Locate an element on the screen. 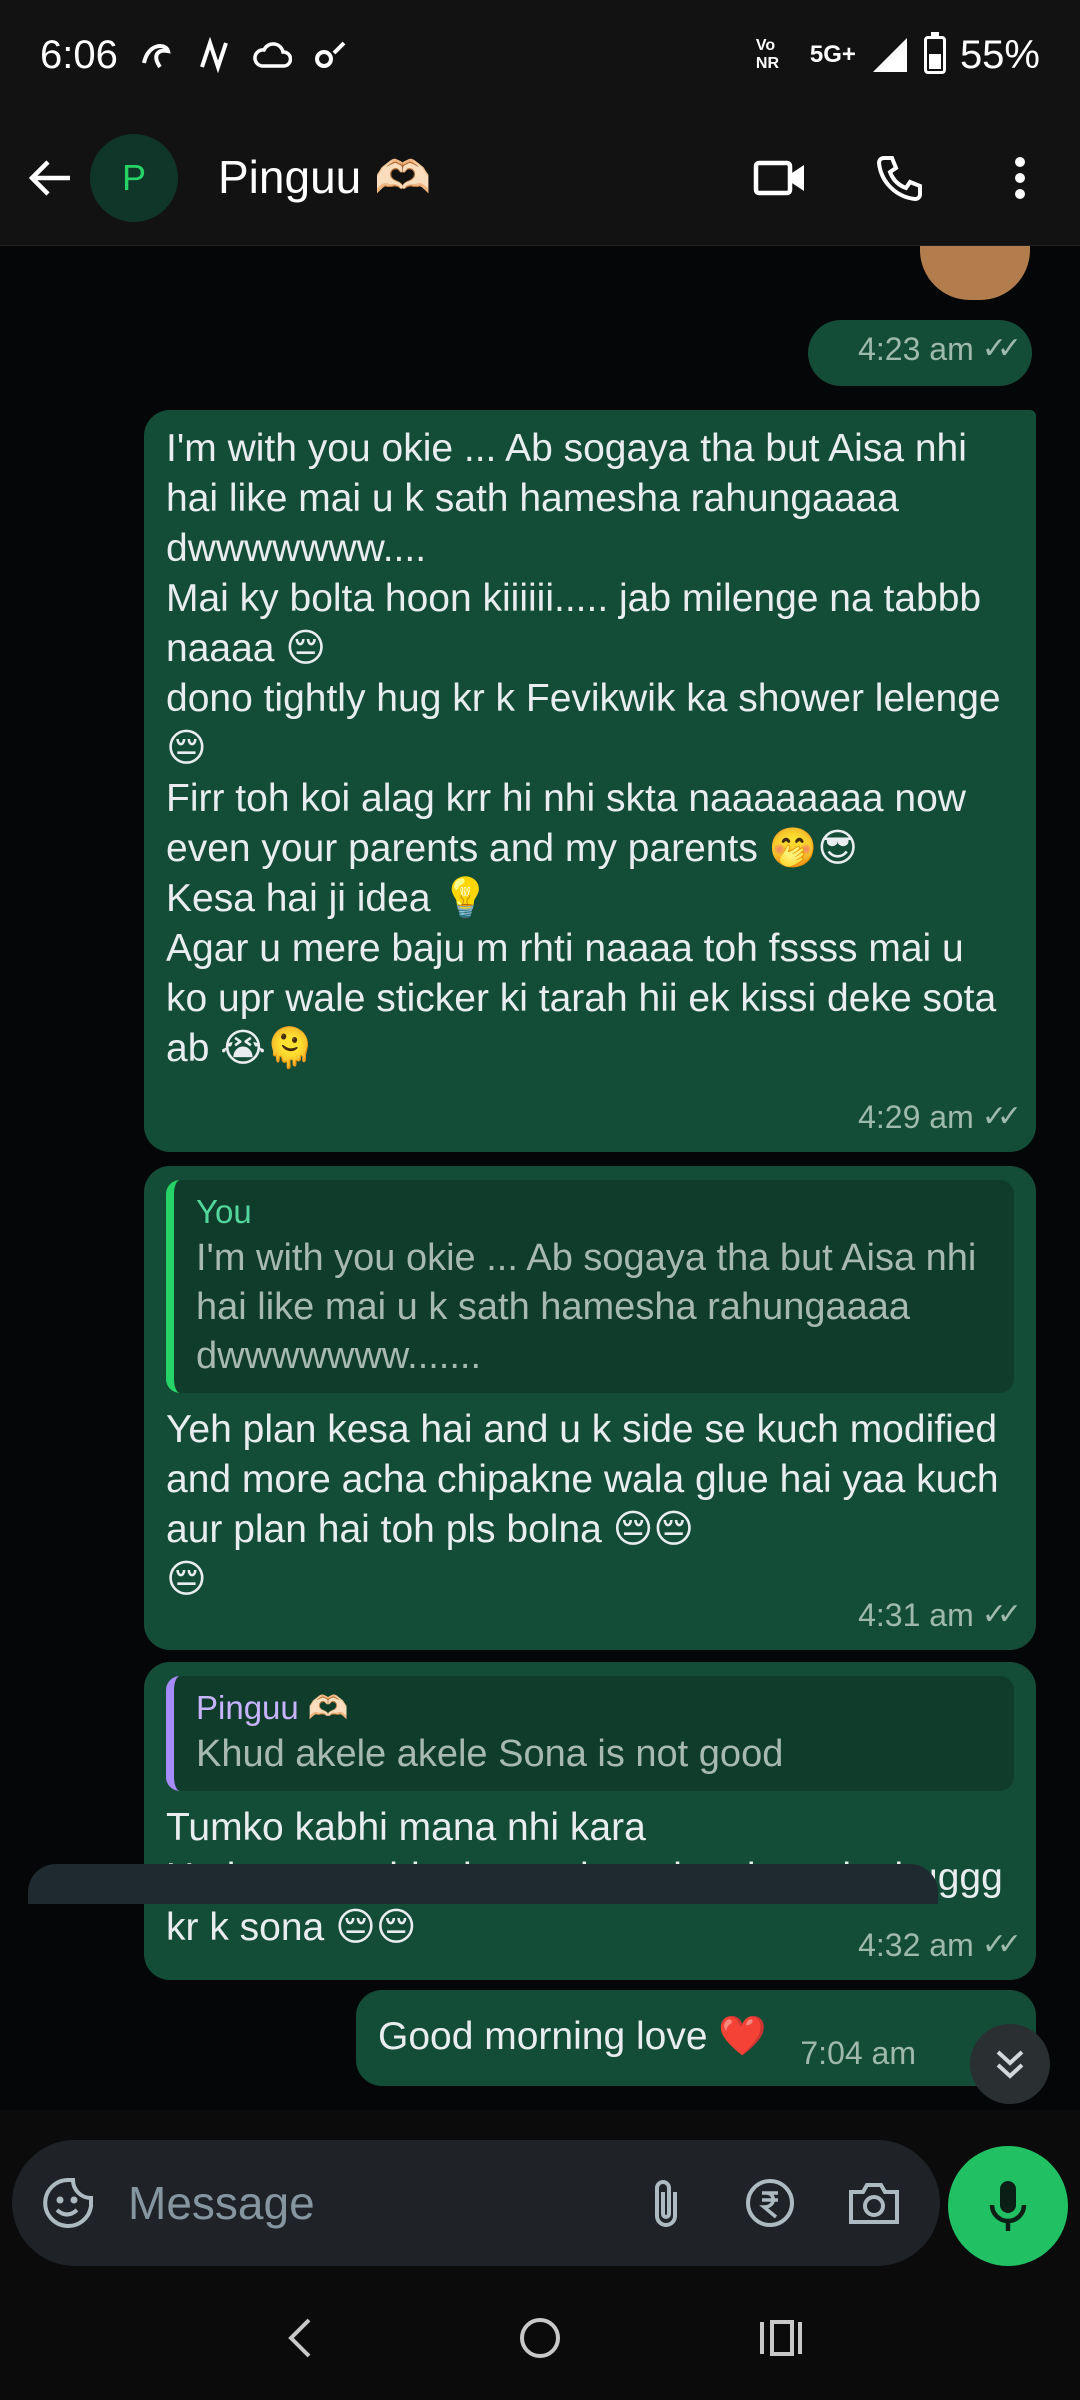 This screenshot has height=2400, width=1080. message-bubble: Good morning love ❤️ 7:04 am is located at coordinates (696, 2038).